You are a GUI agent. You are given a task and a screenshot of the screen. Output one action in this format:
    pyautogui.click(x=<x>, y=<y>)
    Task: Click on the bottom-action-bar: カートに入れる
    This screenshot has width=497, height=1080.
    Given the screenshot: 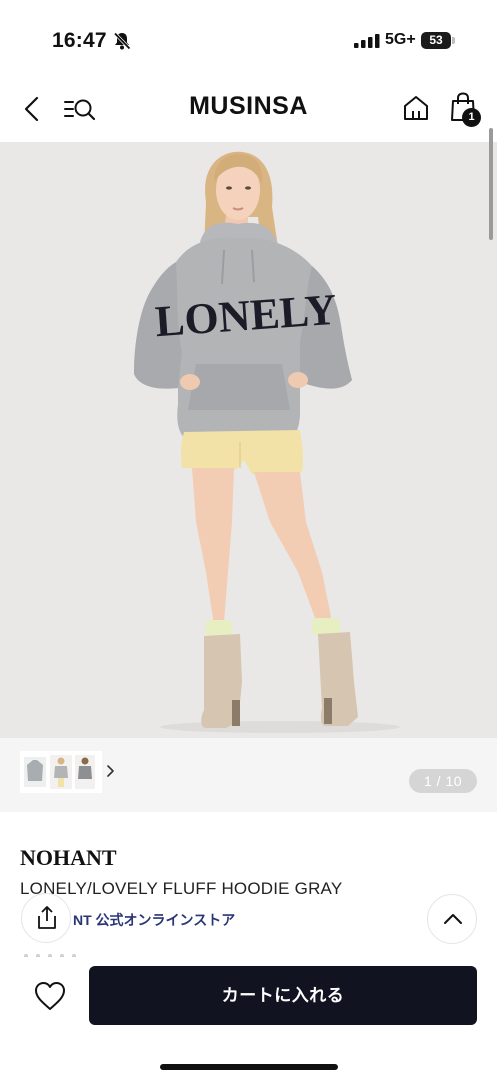 What is the action you would take?
    pyautogui.click(x=248, y=1020)
    